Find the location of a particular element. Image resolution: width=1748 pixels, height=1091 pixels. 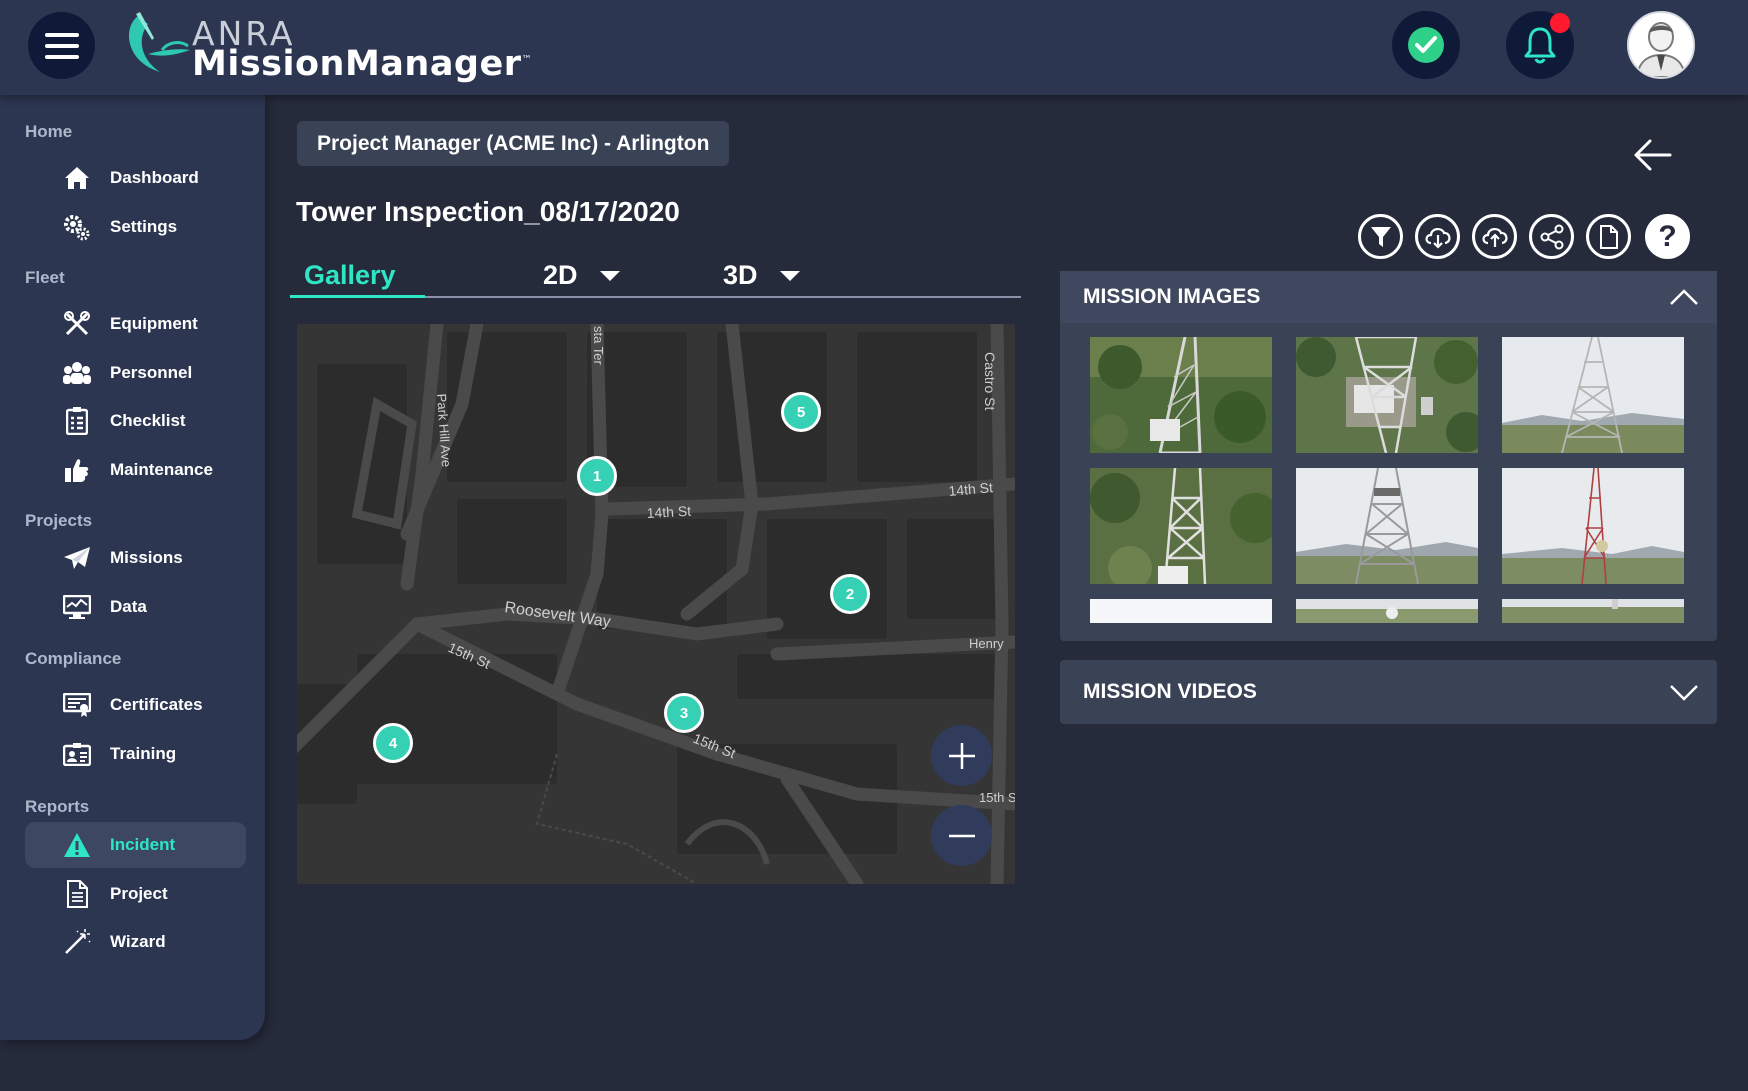

tab-gallery: Gallery is located at coordinates (357, 275).